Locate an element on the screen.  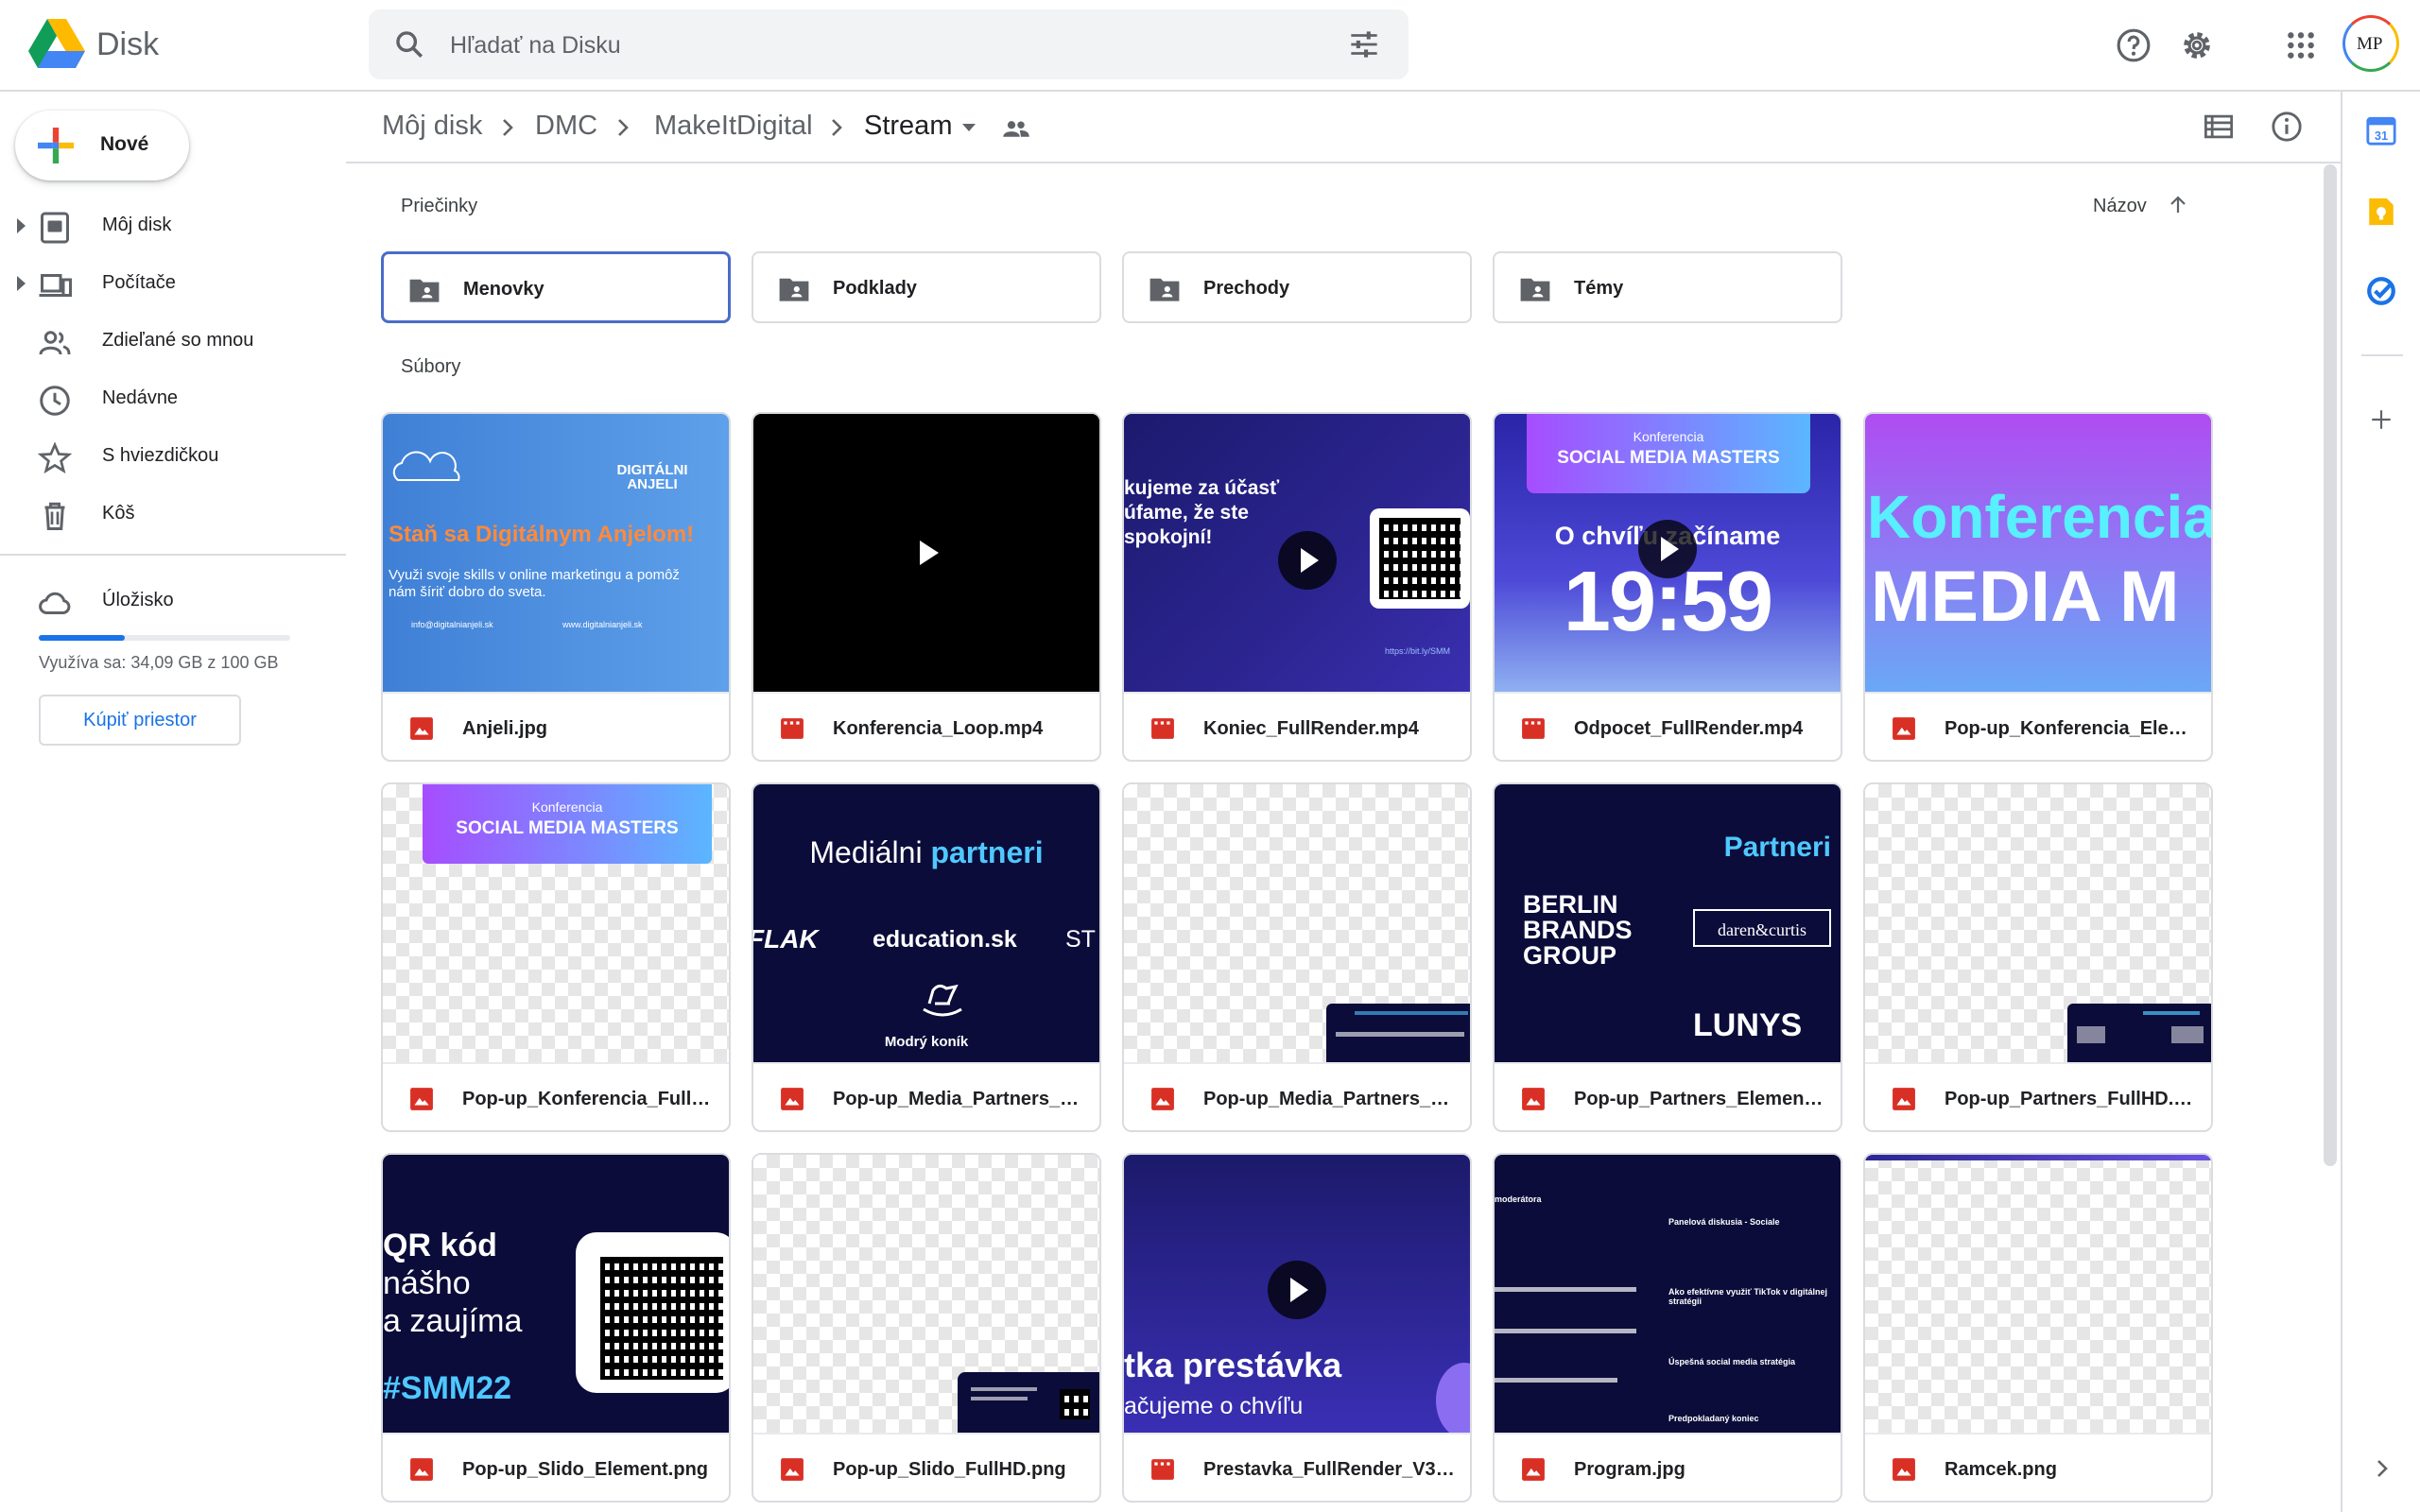
calendar-icon: 31 is located at coordinates (2381, 130).